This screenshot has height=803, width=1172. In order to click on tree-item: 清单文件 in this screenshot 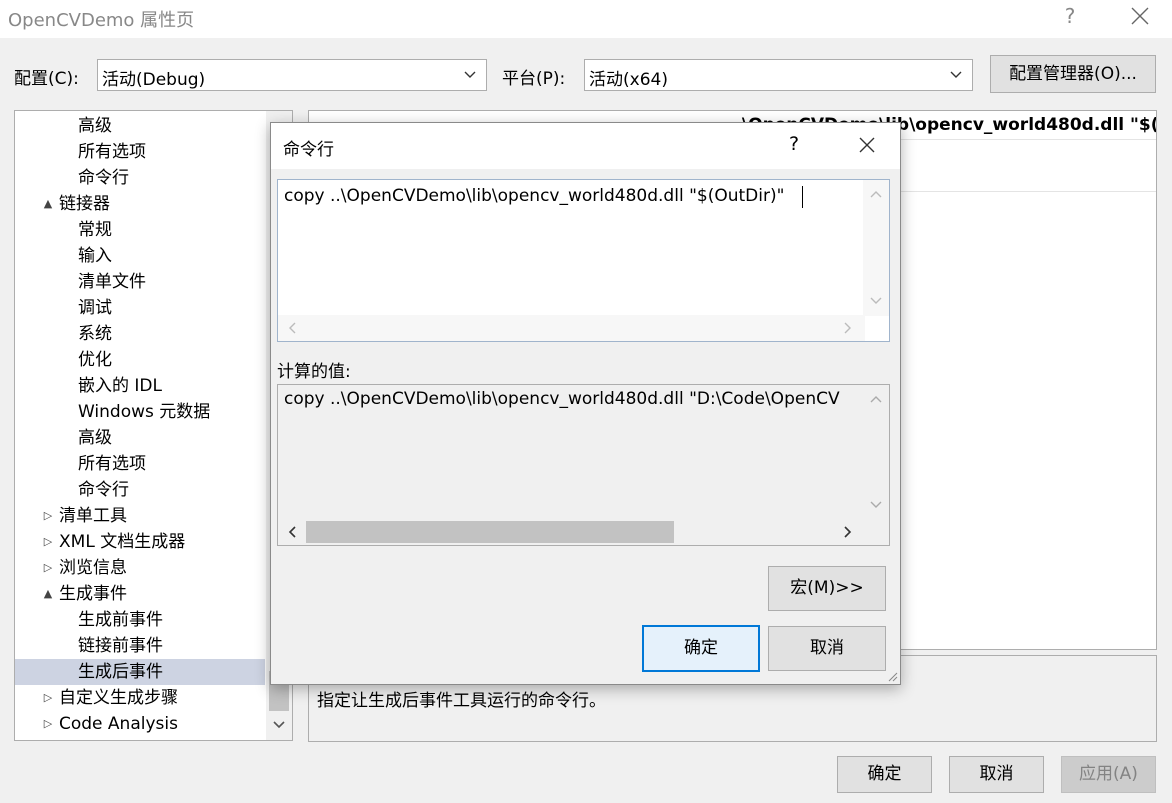, I will do `click(140, 282)`.